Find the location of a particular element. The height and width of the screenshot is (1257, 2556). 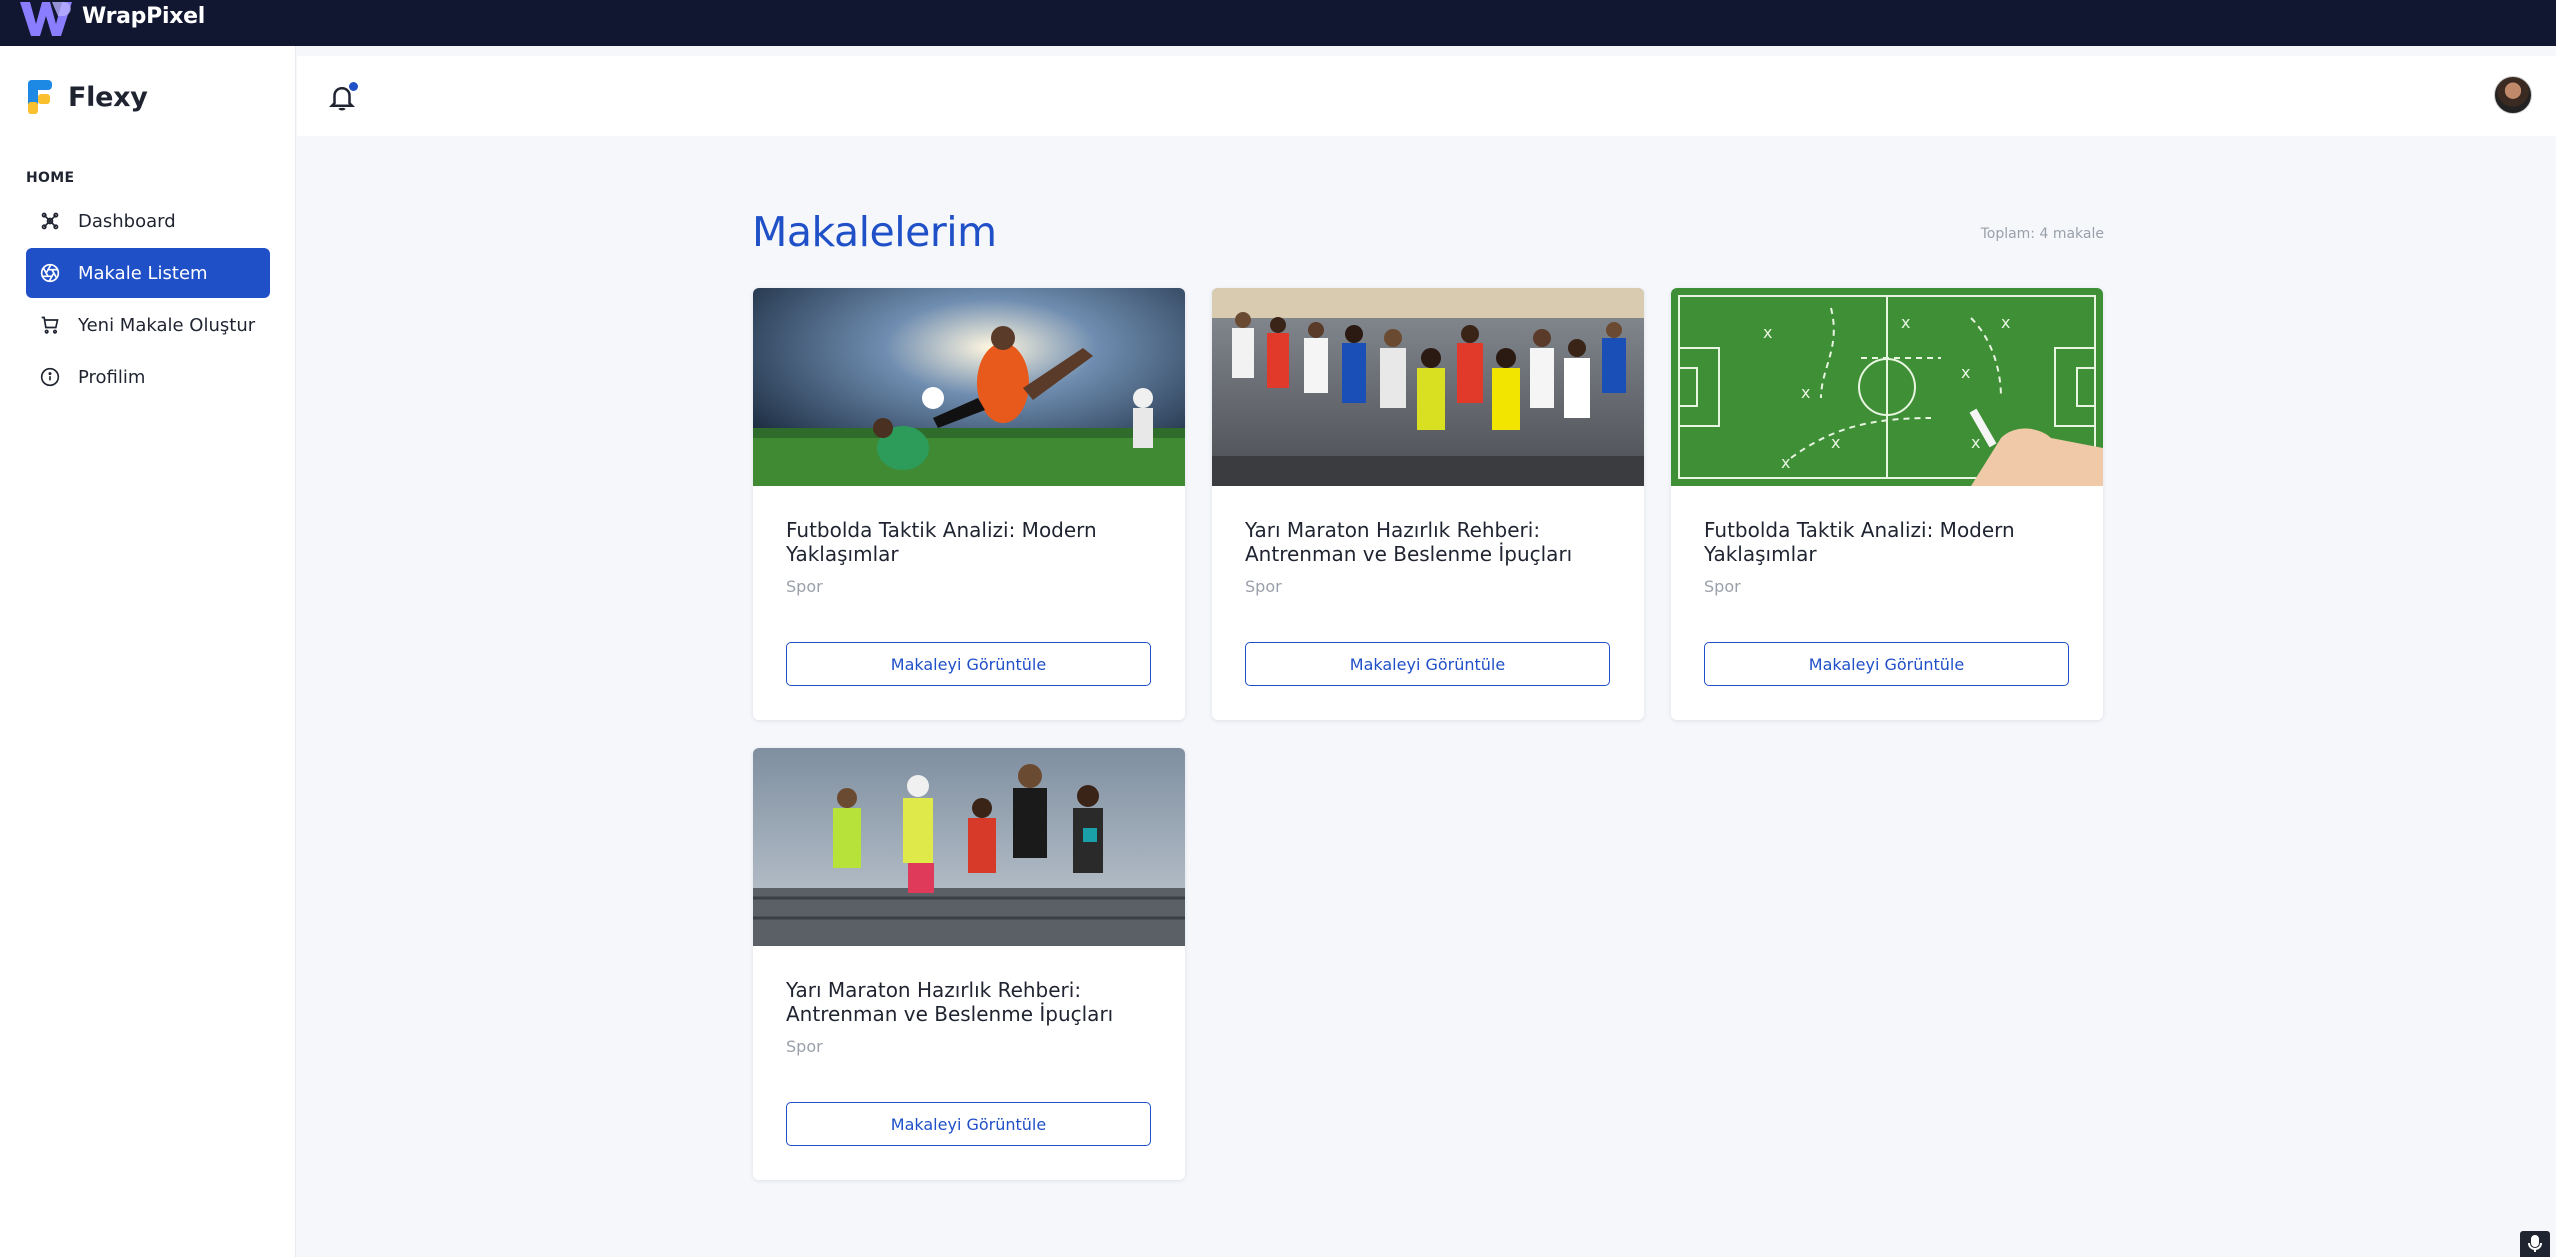

sidebar-item-makale-listem: Makale Listem is located at coordinates (148, 273).